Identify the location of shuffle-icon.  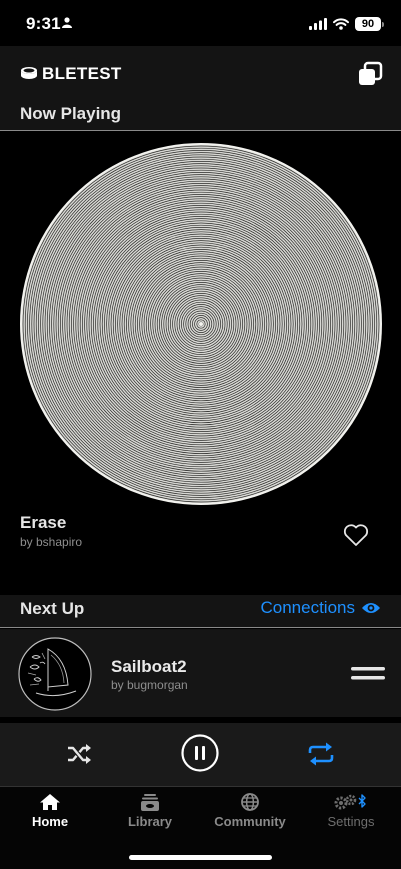
(79, 754).